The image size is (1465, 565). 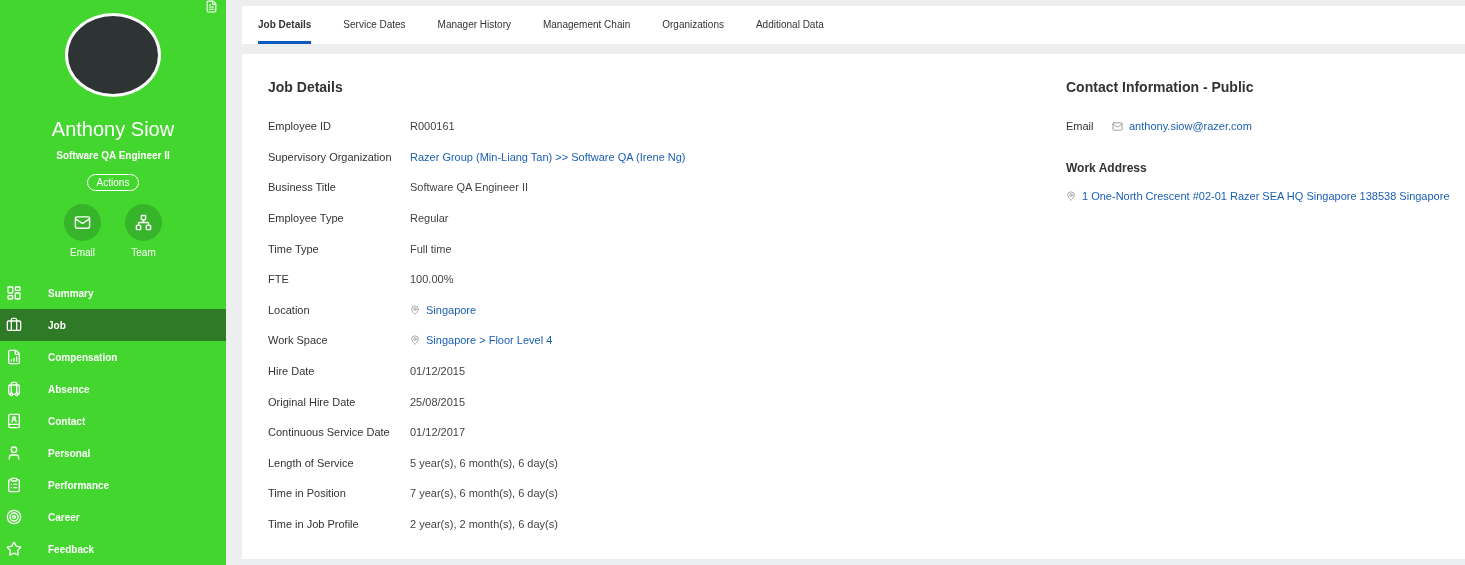 I want to click on section-subtitle: Work Address, so click(x=1107, y=167).